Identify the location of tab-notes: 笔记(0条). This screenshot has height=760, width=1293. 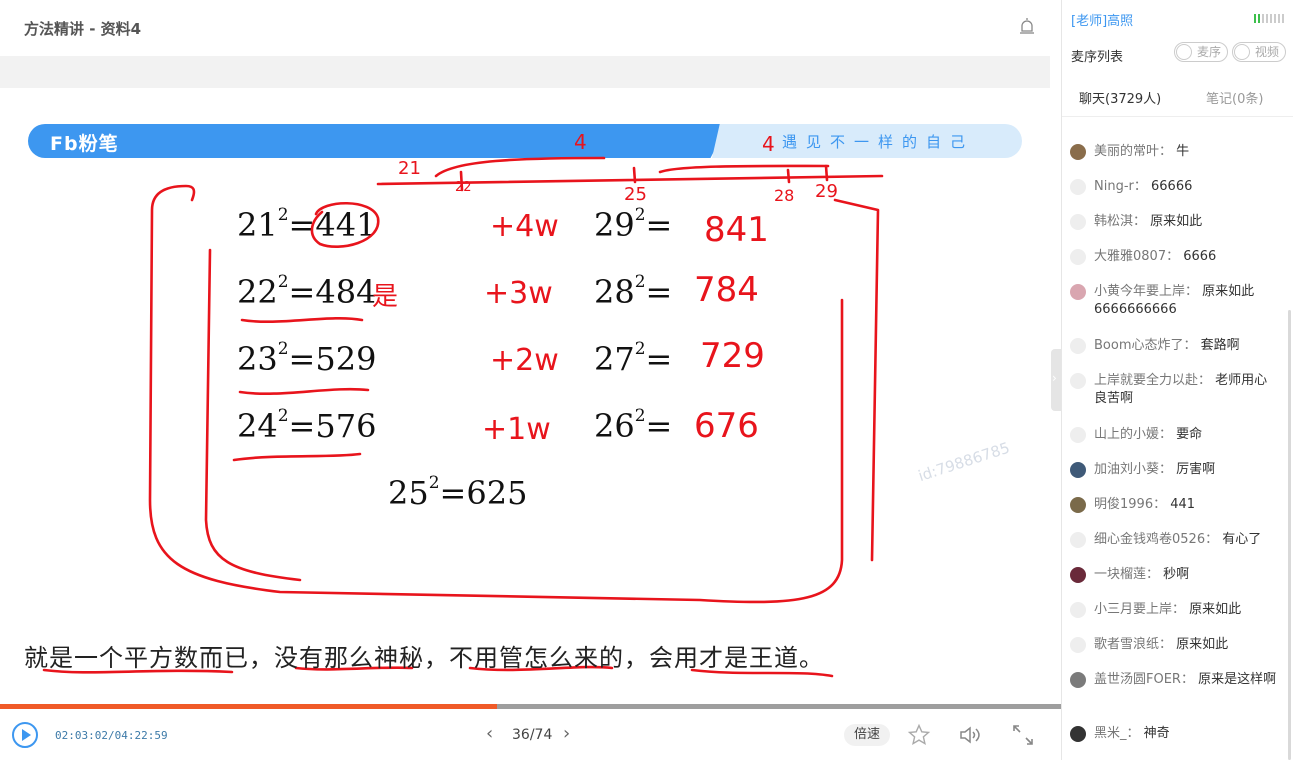
(1234, 97).